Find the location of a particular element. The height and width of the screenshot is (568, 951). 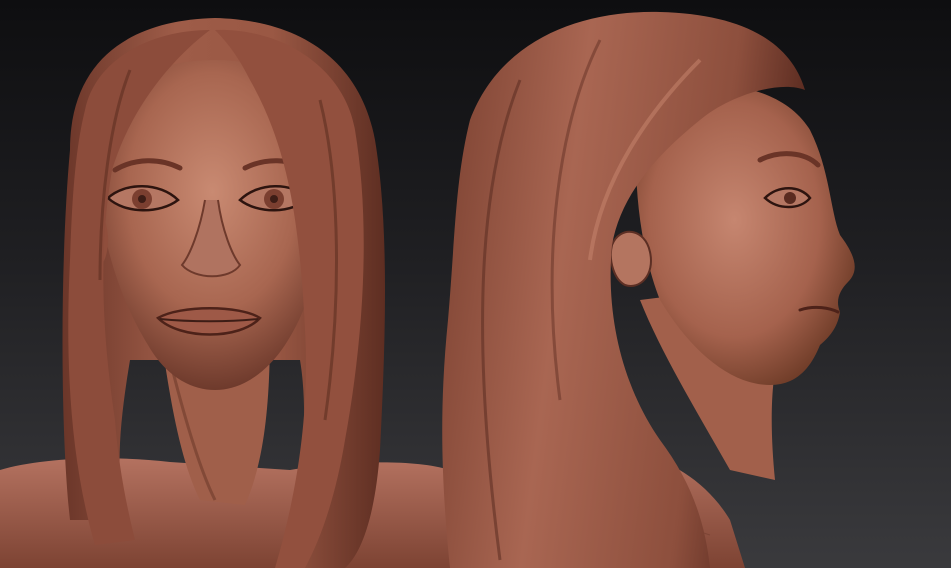

side-ear is located at coordinates (630, 258).